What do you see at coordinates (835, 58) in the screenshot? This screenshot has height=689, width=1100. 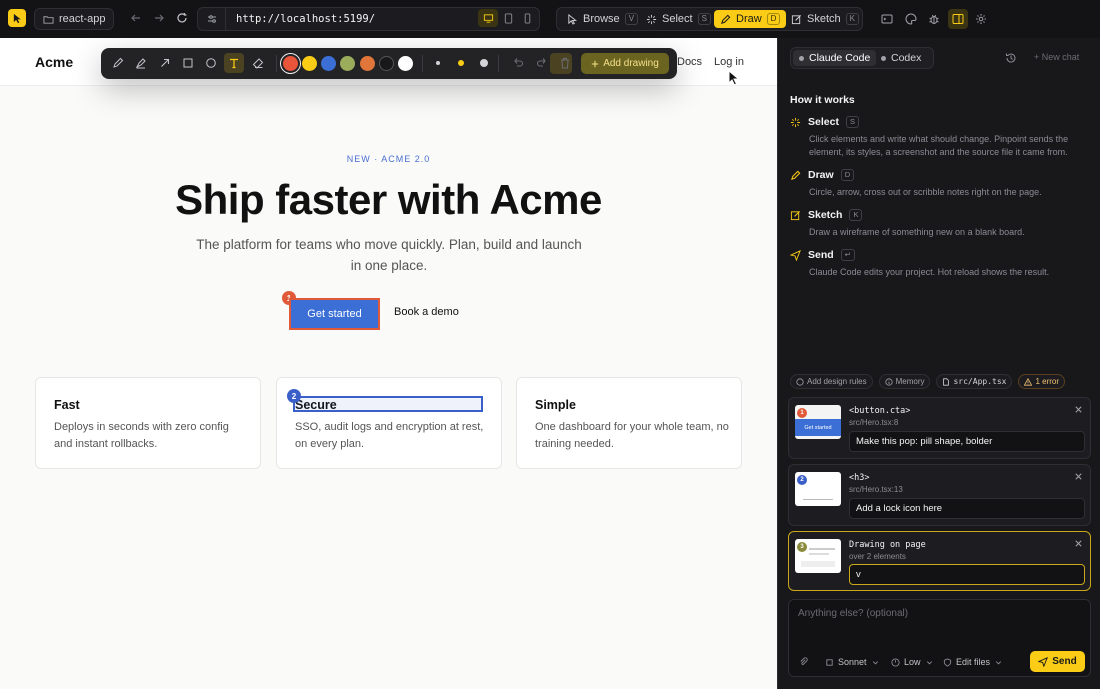 I see `tab-claude-code: Claude Code` at bounding box center [835, 58].